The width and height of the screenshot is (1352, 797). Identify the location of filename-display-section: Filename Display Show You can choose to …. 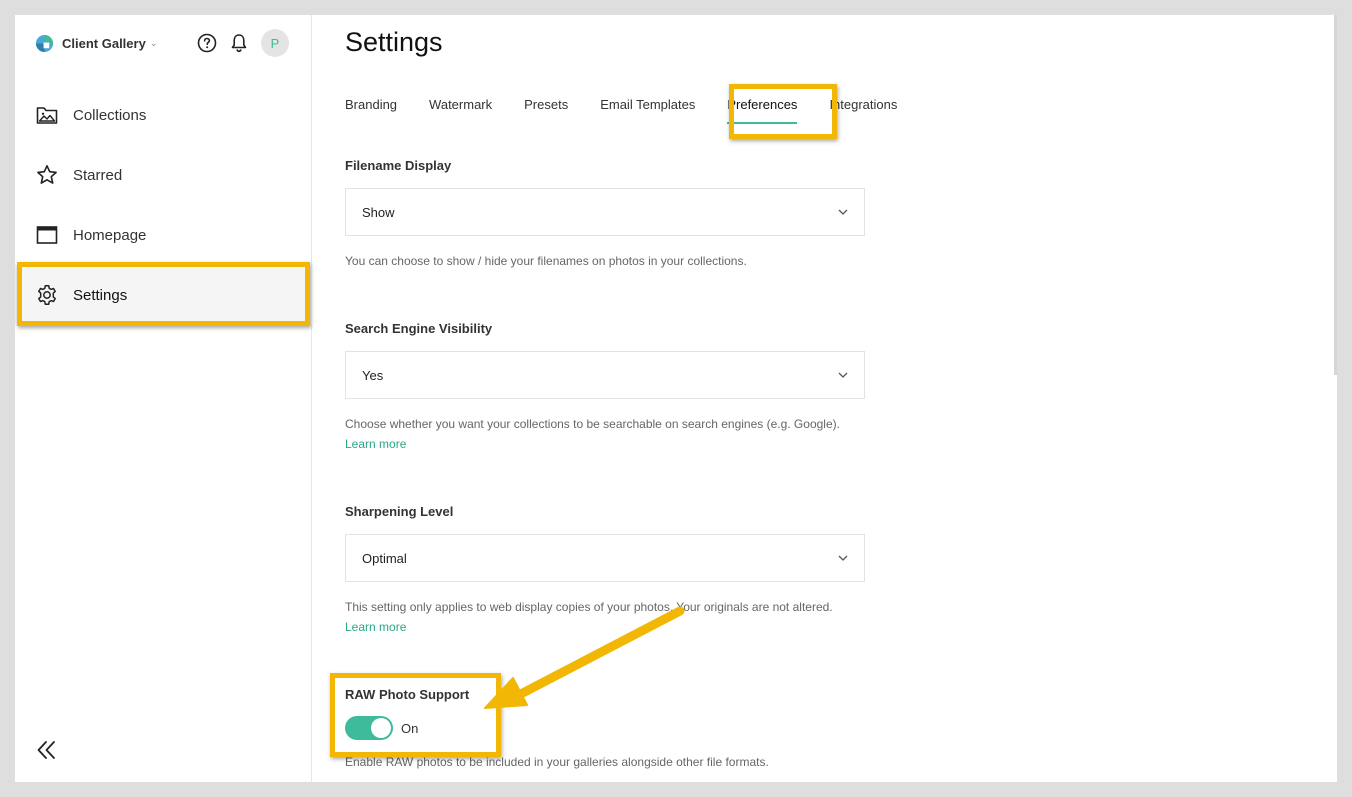
(605, 214).